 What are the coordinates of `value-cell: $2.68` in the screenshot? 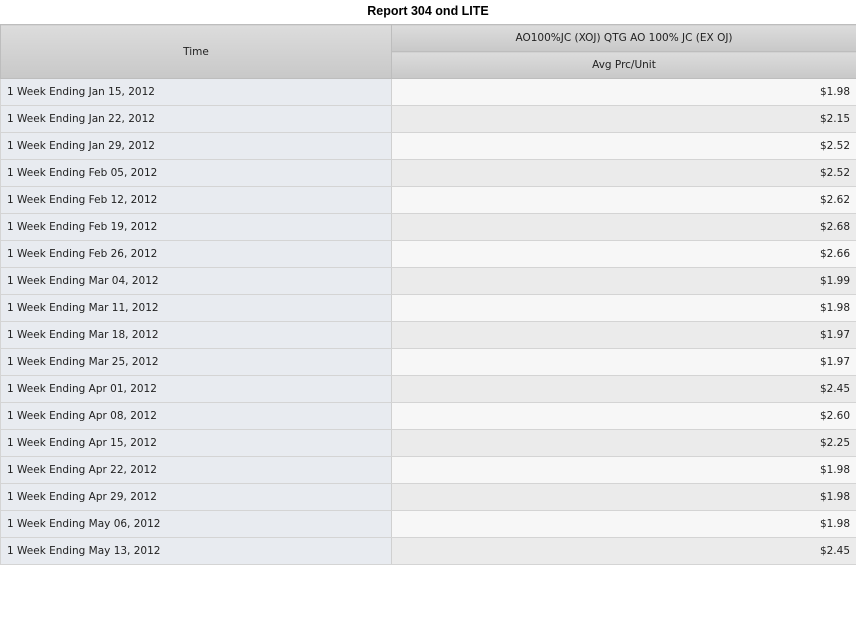 It's located at (623, 227).